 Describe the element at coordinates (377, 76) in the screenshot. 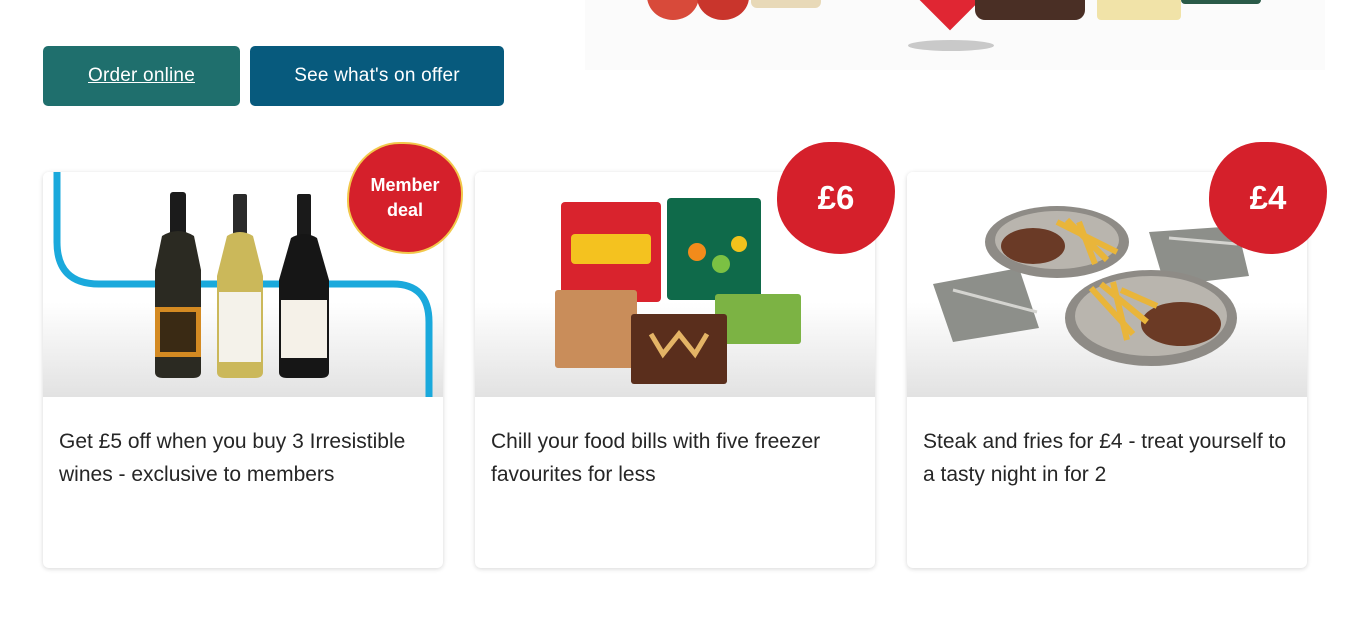

I see `see-offers-button: See what's on offer` at that location.